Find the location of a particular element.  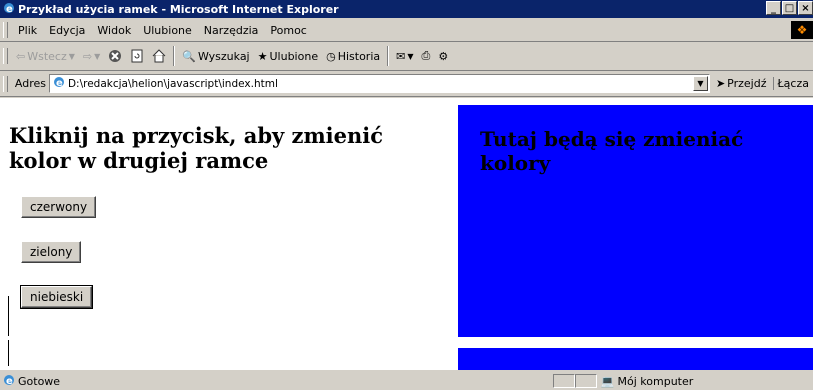

print-button: ⎙ is located at coordinates (426, 56).